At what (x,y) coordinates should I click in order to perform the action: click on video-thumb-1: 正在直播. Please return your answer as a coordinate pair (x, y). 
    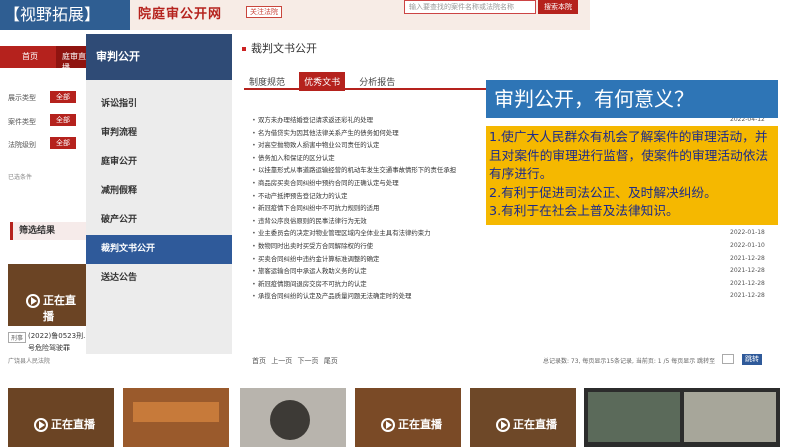
    Looking at the image, I should click on (61, 417).